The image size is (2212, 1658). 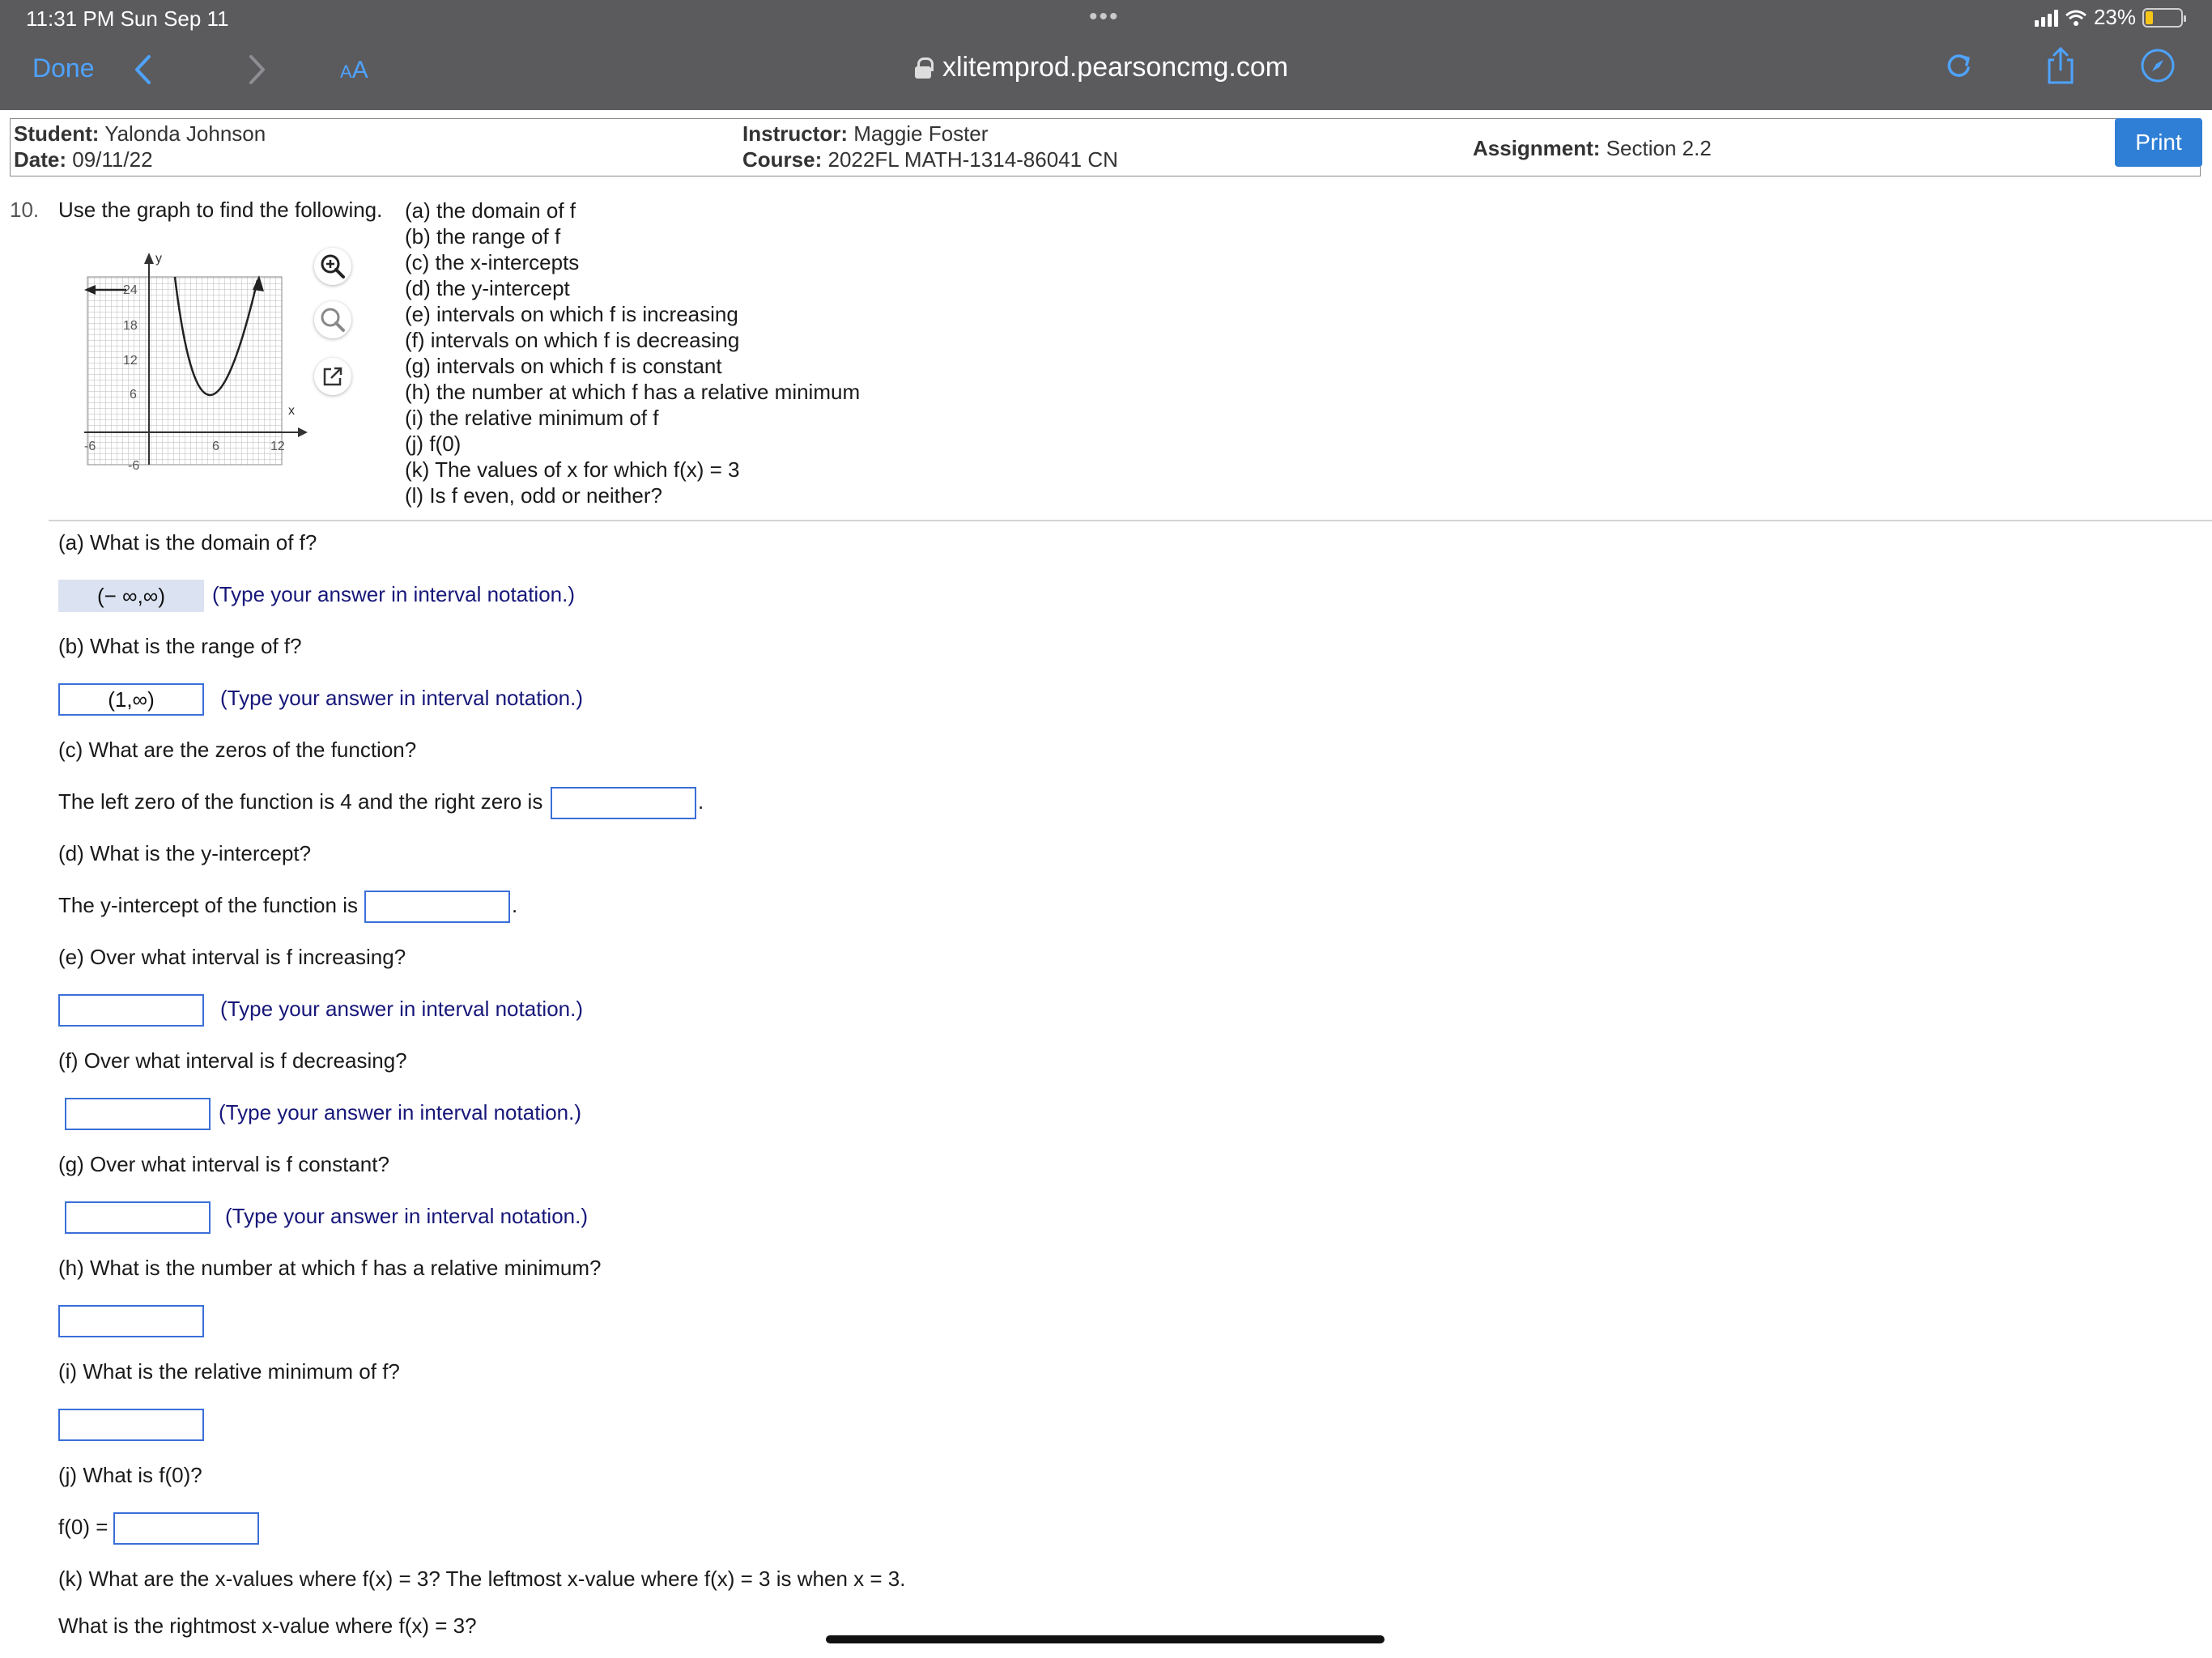 What do you see at coordinates (1130, 520) in the screenshot?
I see `section-divider` at bounding box center [1130, 520].